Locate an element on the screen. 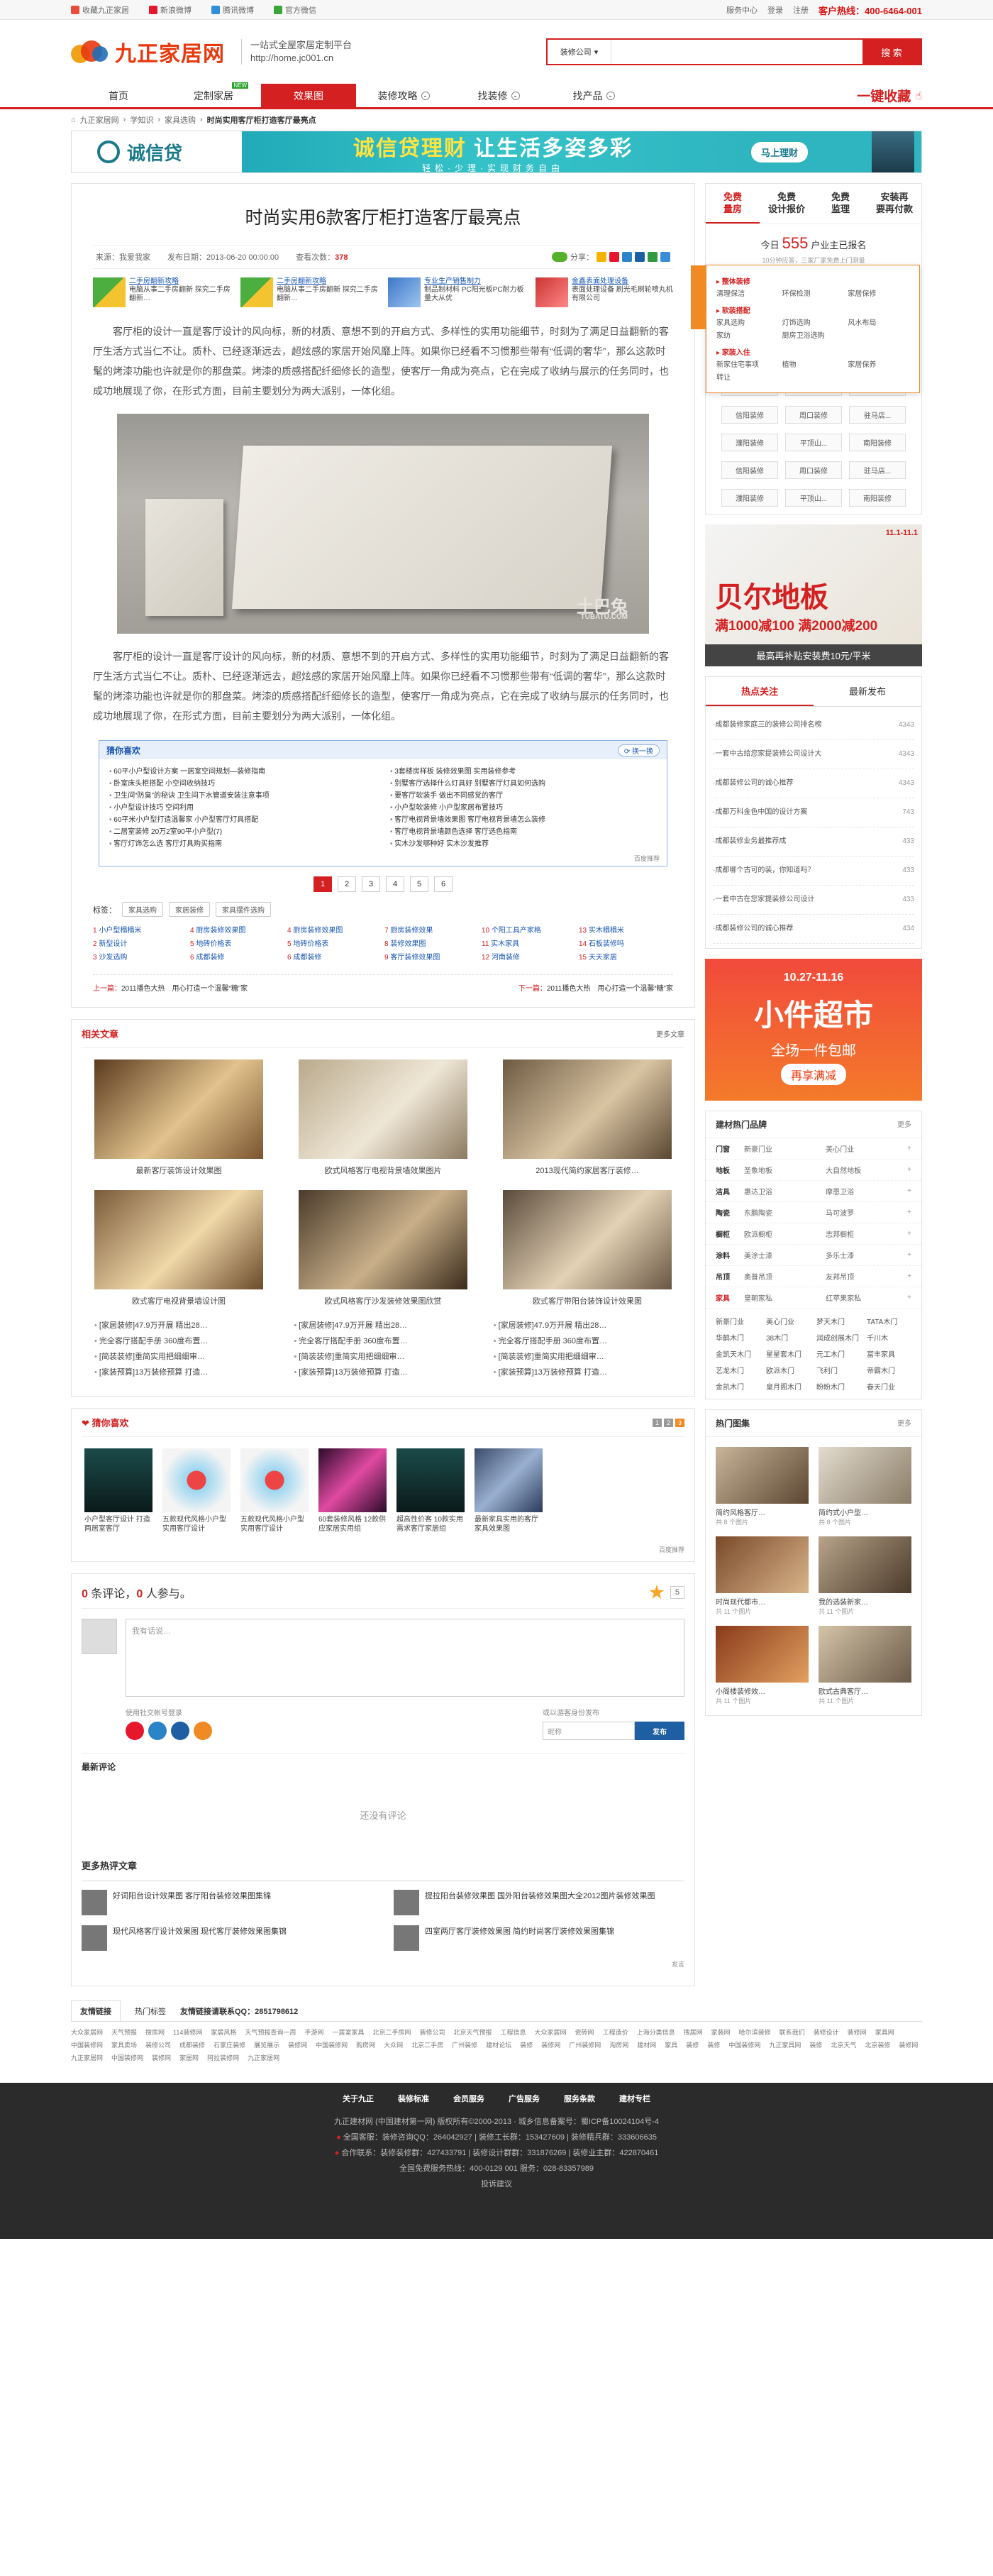 The height and width of the screenshot is (2576, 993). brand-name: 美心门业 is located at coordinates (866, 1148).